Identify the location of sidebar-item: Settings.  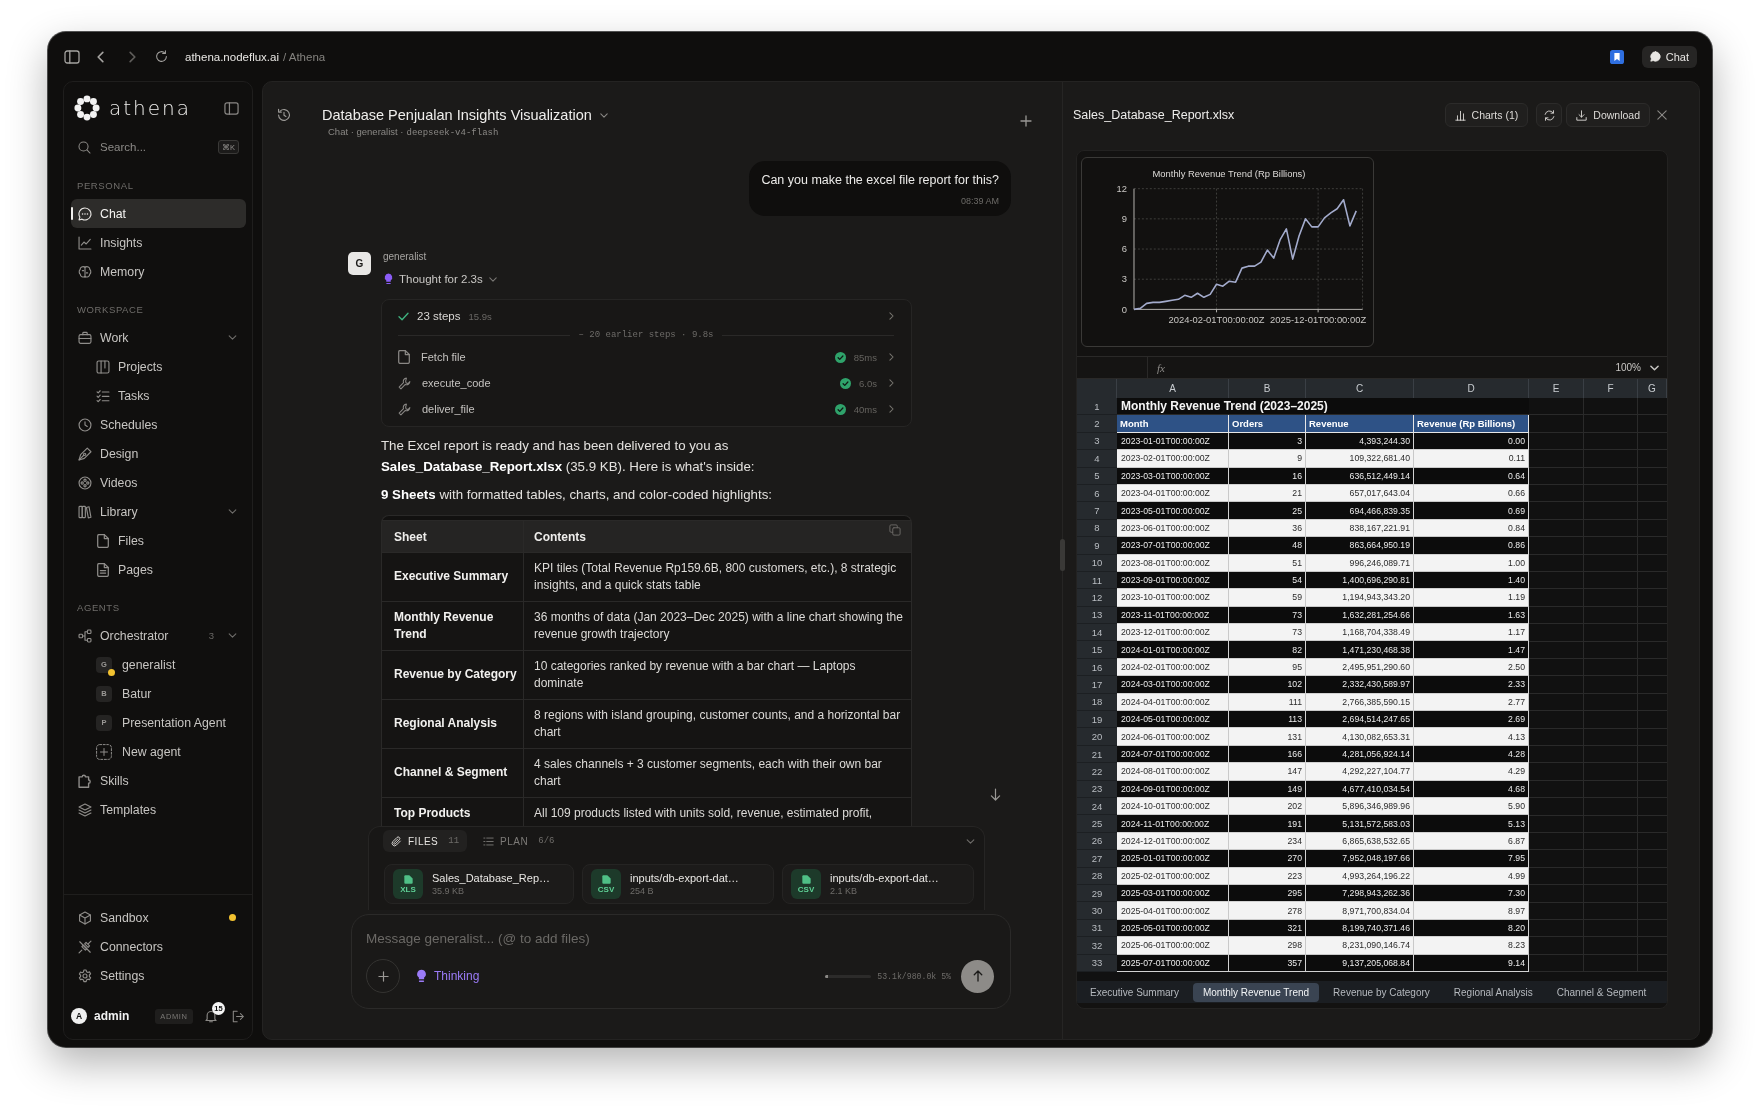
(158, 975).